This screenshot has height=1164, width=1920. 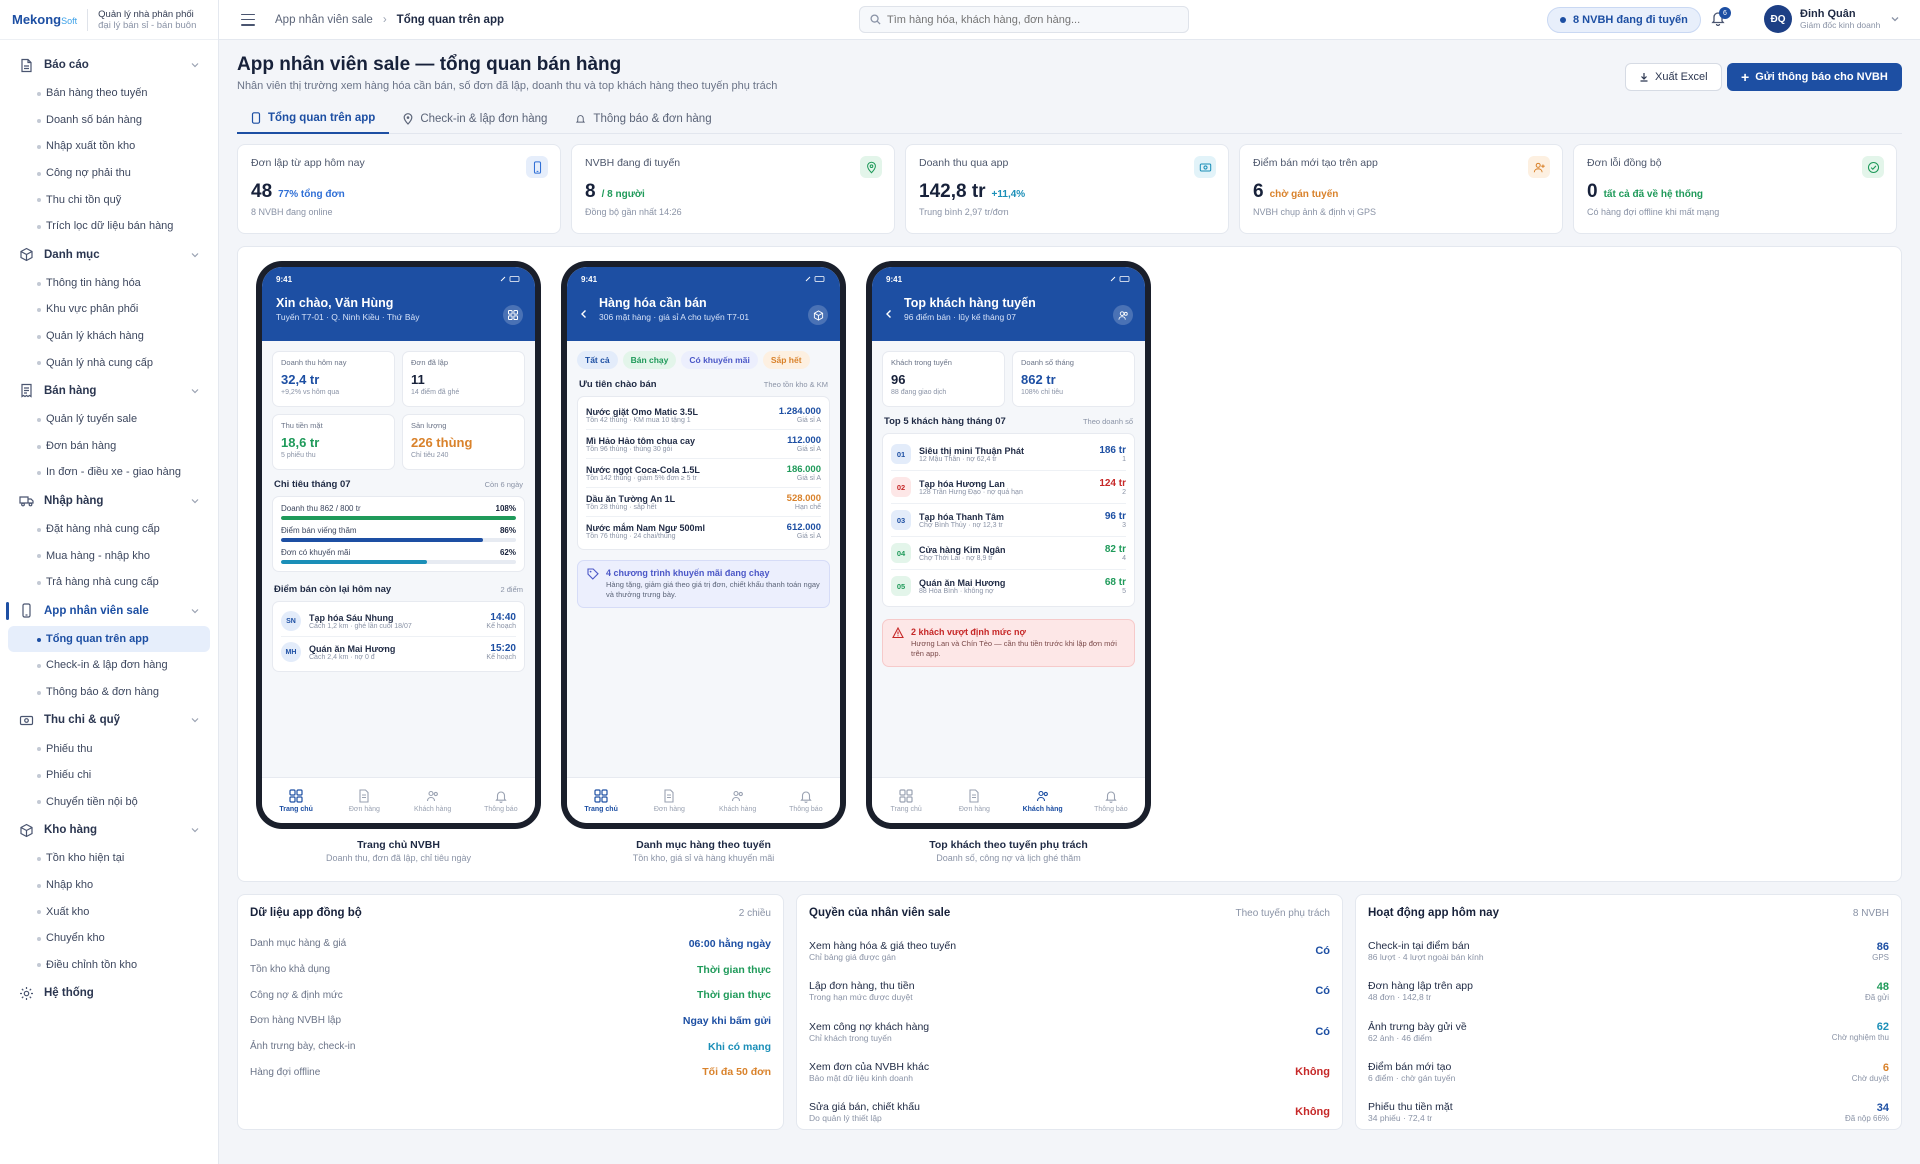 What do you see at coordinates (501, 657) in the screenshot?
I see `stop-plan: Kế hoạch` at bounding box center [501, 657].